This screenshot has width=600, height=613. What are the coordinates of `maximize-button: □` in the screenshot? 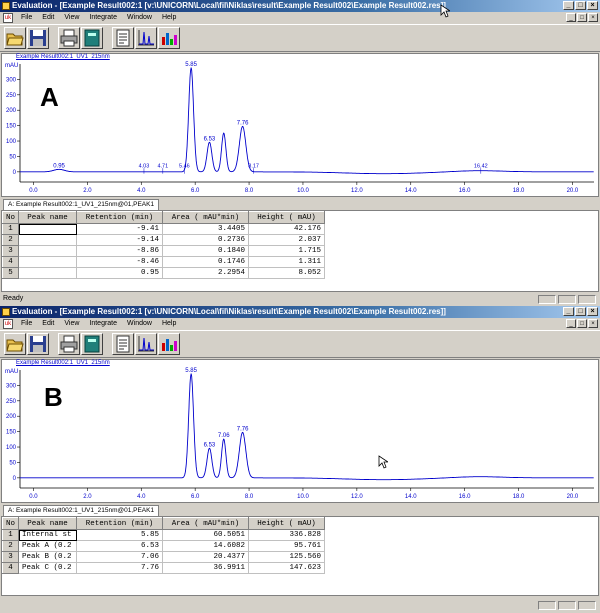 It's located at (580, 311).